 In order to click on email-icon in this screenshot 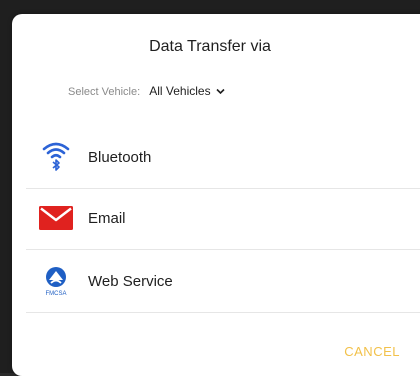, I will do `click(56, 218)`.